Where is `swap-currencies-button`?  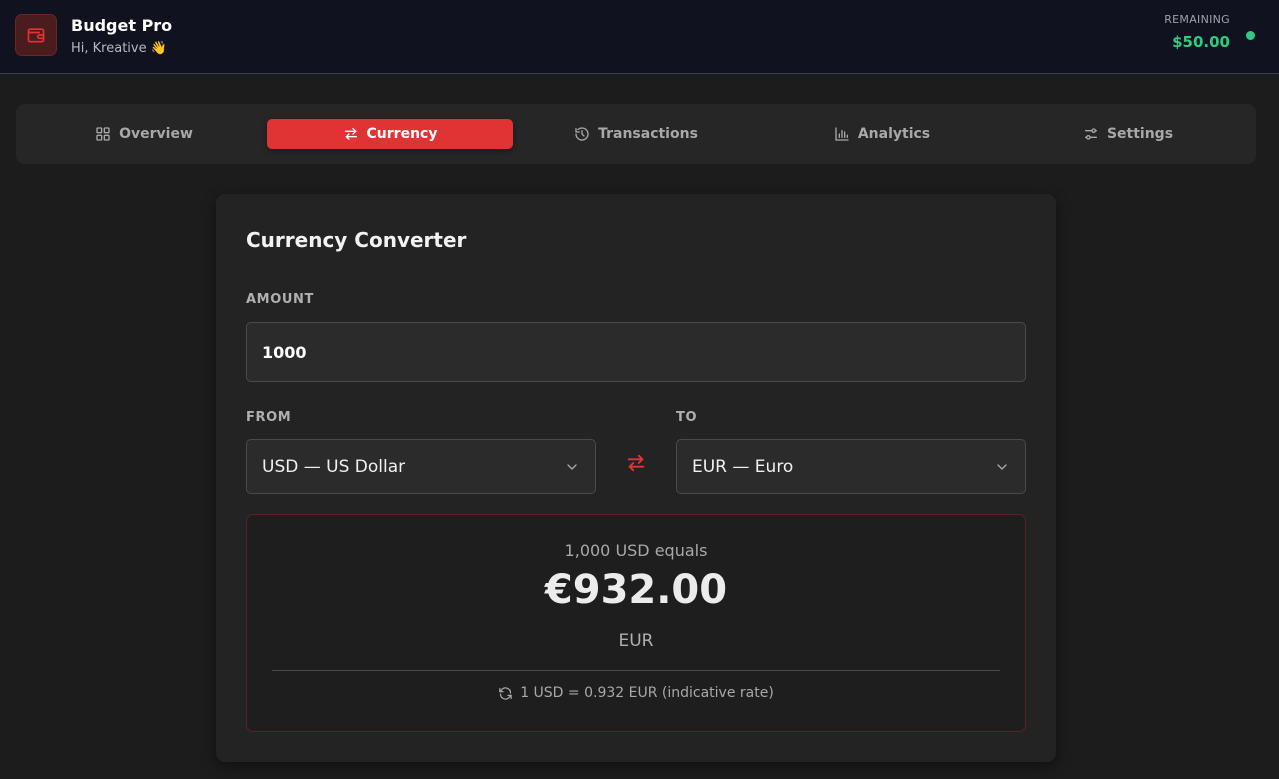 swap-currencies-button is located at coordinates (636, 463).